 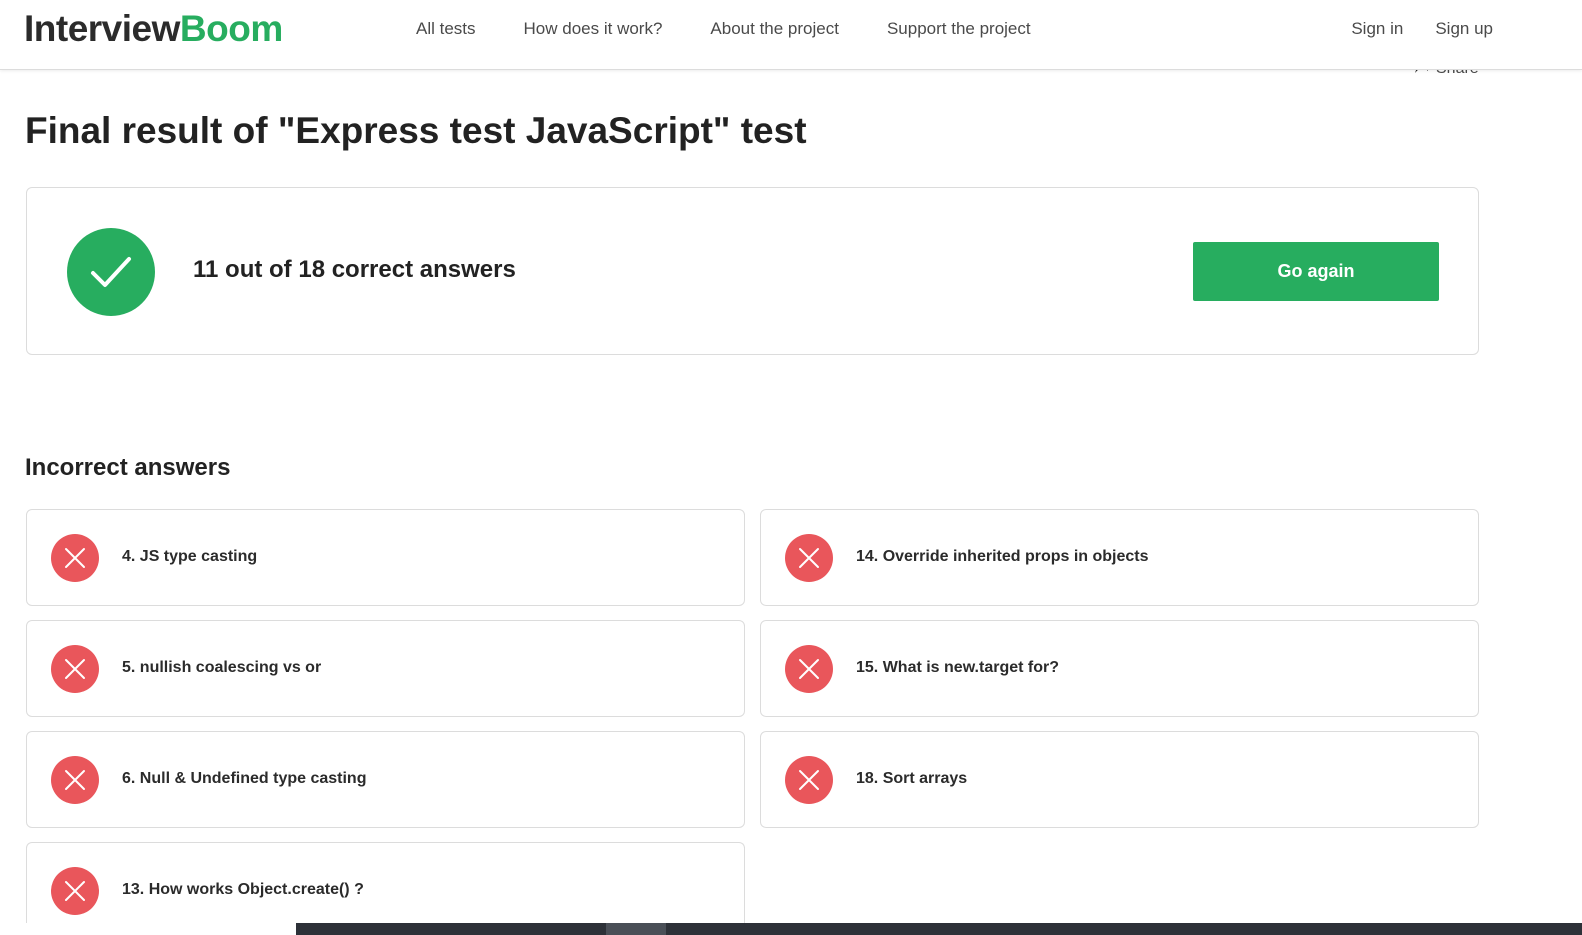 What do you see at coordinates (1464, 29) in the screenshot?
I see `sign-up-link: Sign up` at bounding box center [1464, 29].